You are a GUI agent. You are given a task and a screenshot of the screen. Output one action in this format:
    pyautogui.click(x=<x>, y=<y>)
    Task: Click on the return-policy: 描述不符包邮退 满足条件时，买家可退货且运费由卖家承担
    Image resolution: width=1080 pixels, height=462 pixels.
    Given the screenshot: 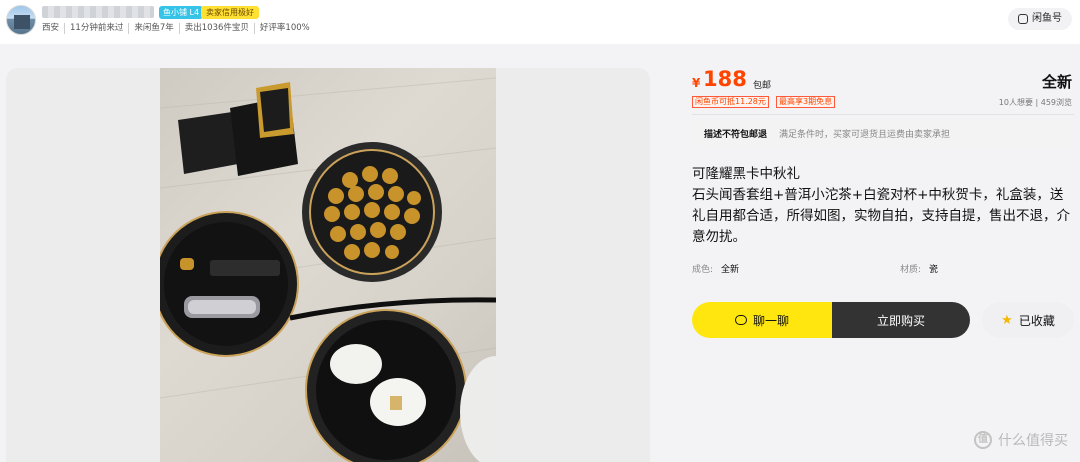 What is the action you would take?
    pyautogui.click(x=883, y=133)
    